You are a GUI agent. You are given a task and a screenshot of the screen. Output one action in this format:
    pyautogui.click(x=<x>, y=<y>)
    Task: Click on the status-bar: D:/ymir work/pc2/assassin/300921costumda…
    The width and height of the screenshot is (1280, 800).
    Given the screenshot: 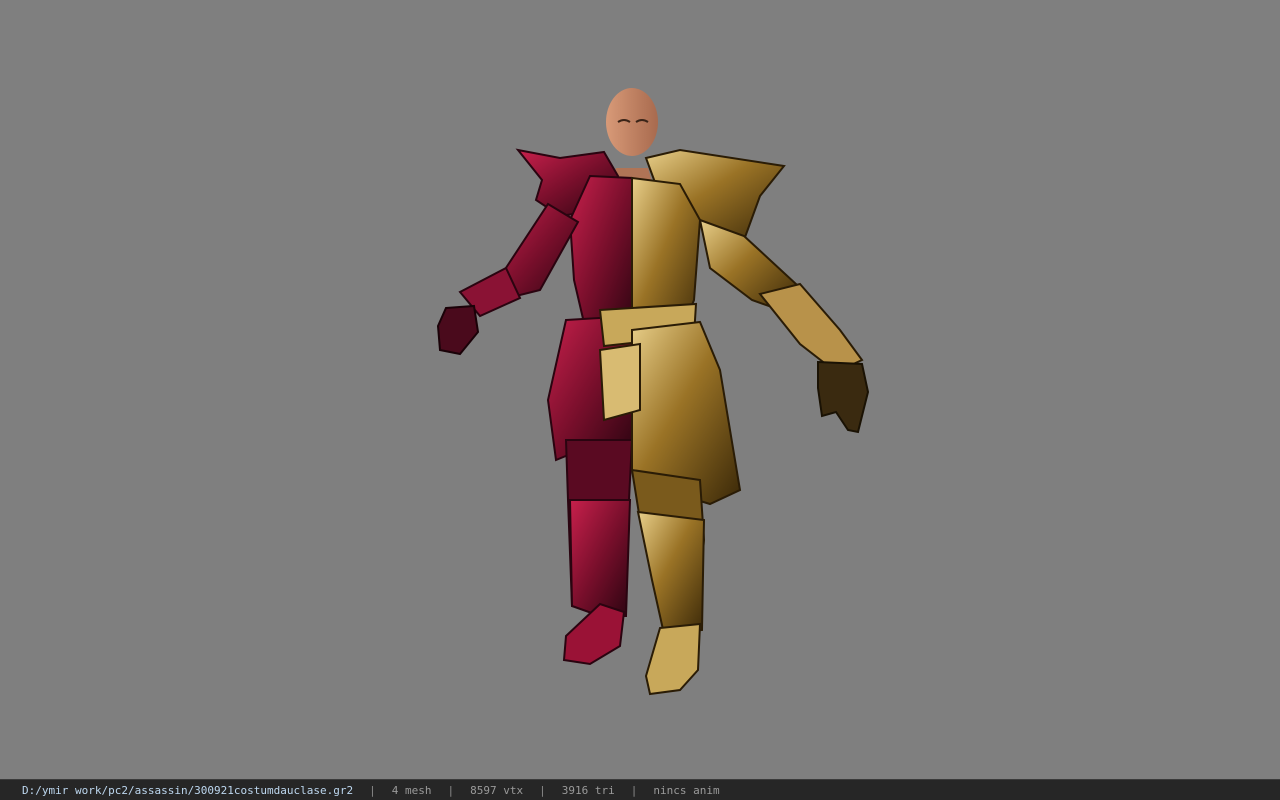 What is the action you would take?
    pyautogui.click(x=640, y=789)
    